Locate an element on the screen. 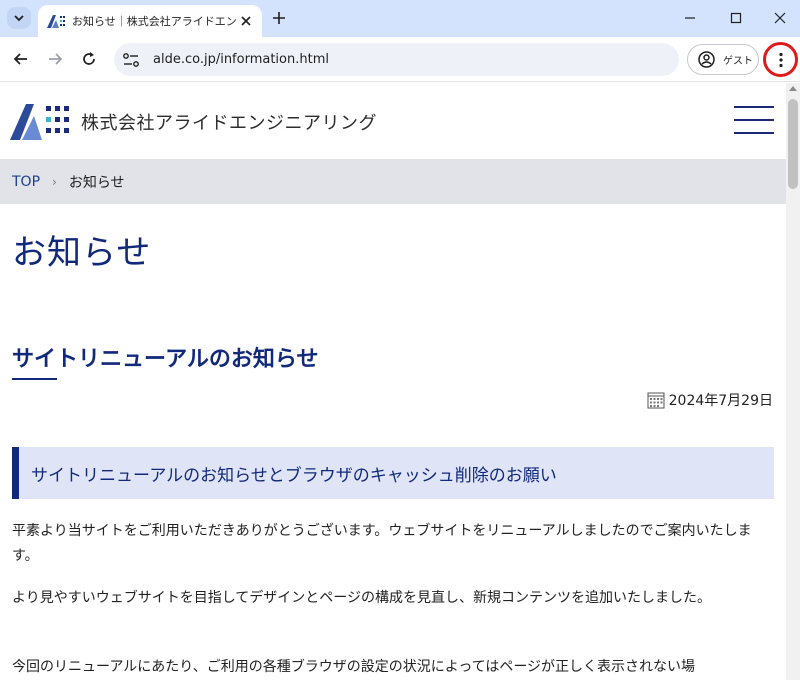 Image resolution: width=800 pixels, height=680 pixels. address-bar: alde.co.jp/information.html is located at coordinates (396, 59).